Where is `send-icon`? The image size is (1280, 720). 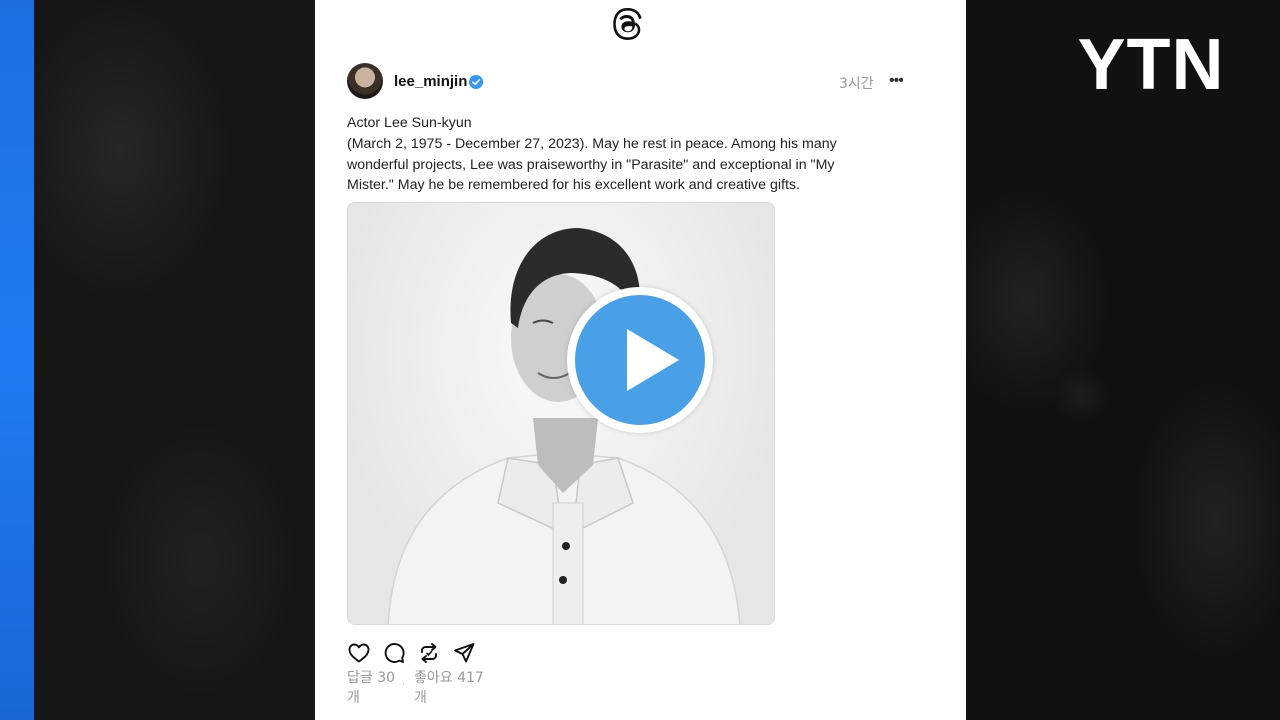
send-icon is located at coordinates (464, 653).